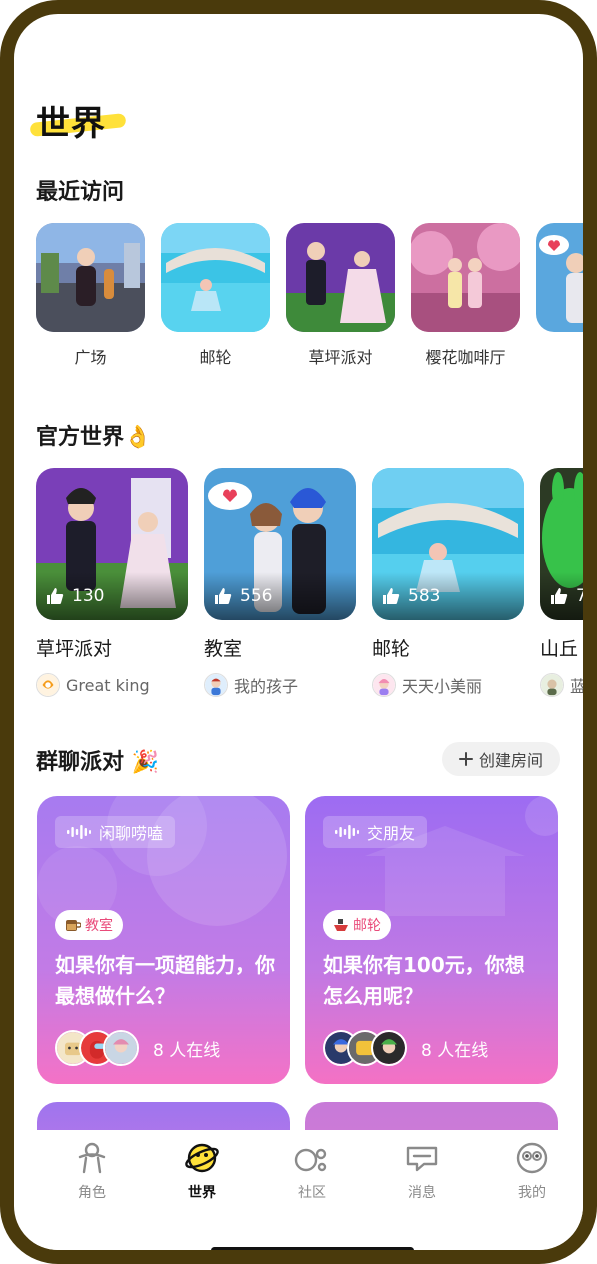  Describe the element at coordinates (422, 1171) in the screenshot. I see `tab-messages: 消息` at that location.